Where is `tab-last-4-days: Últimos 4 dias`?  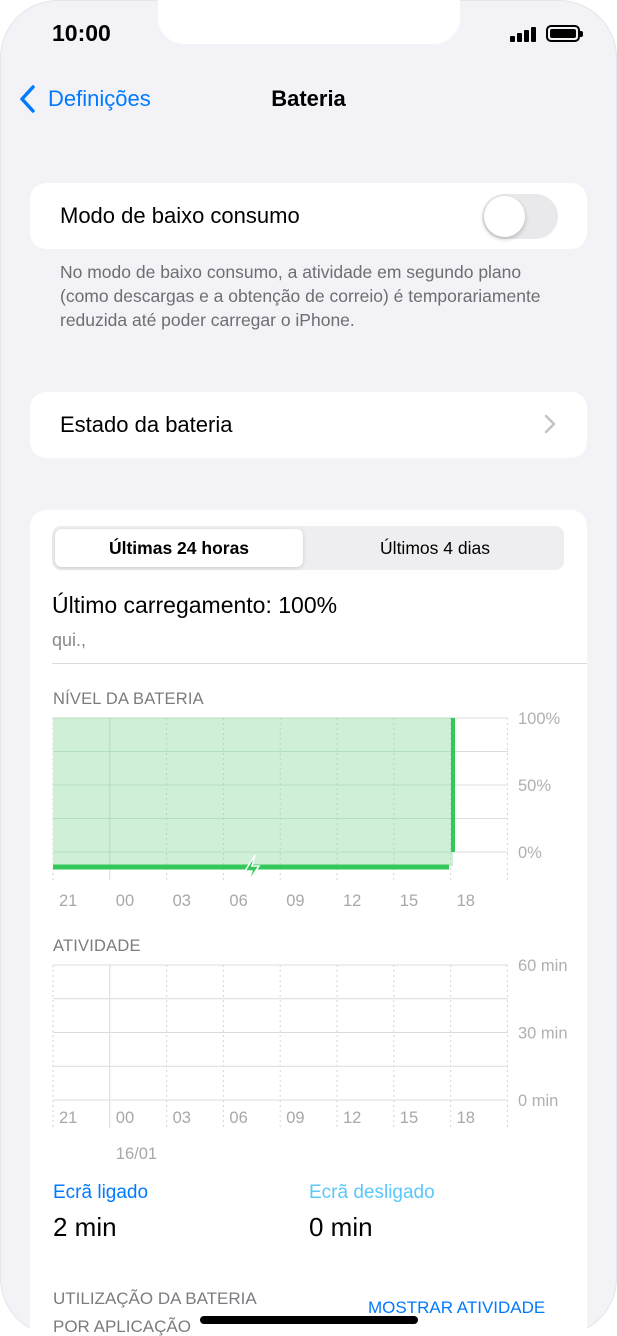
tab-last-4-days: Últimos 4 dias is located at coordinates (435, 548).